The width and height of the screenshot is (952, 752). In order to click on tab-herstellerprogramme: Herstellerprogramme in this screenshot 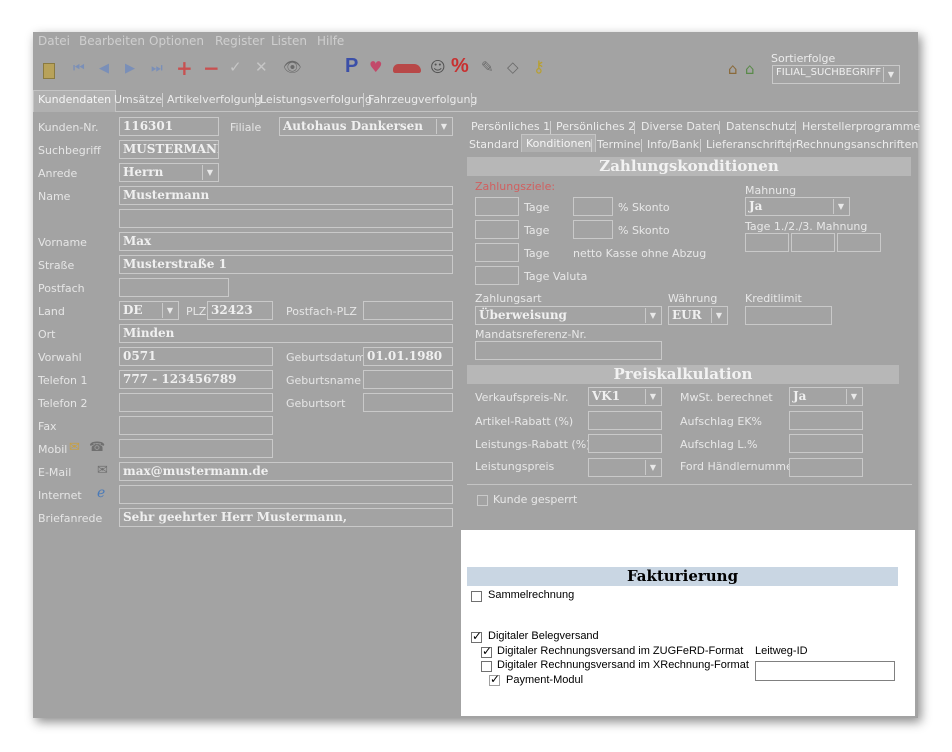, I will do `click(861, 126)`.